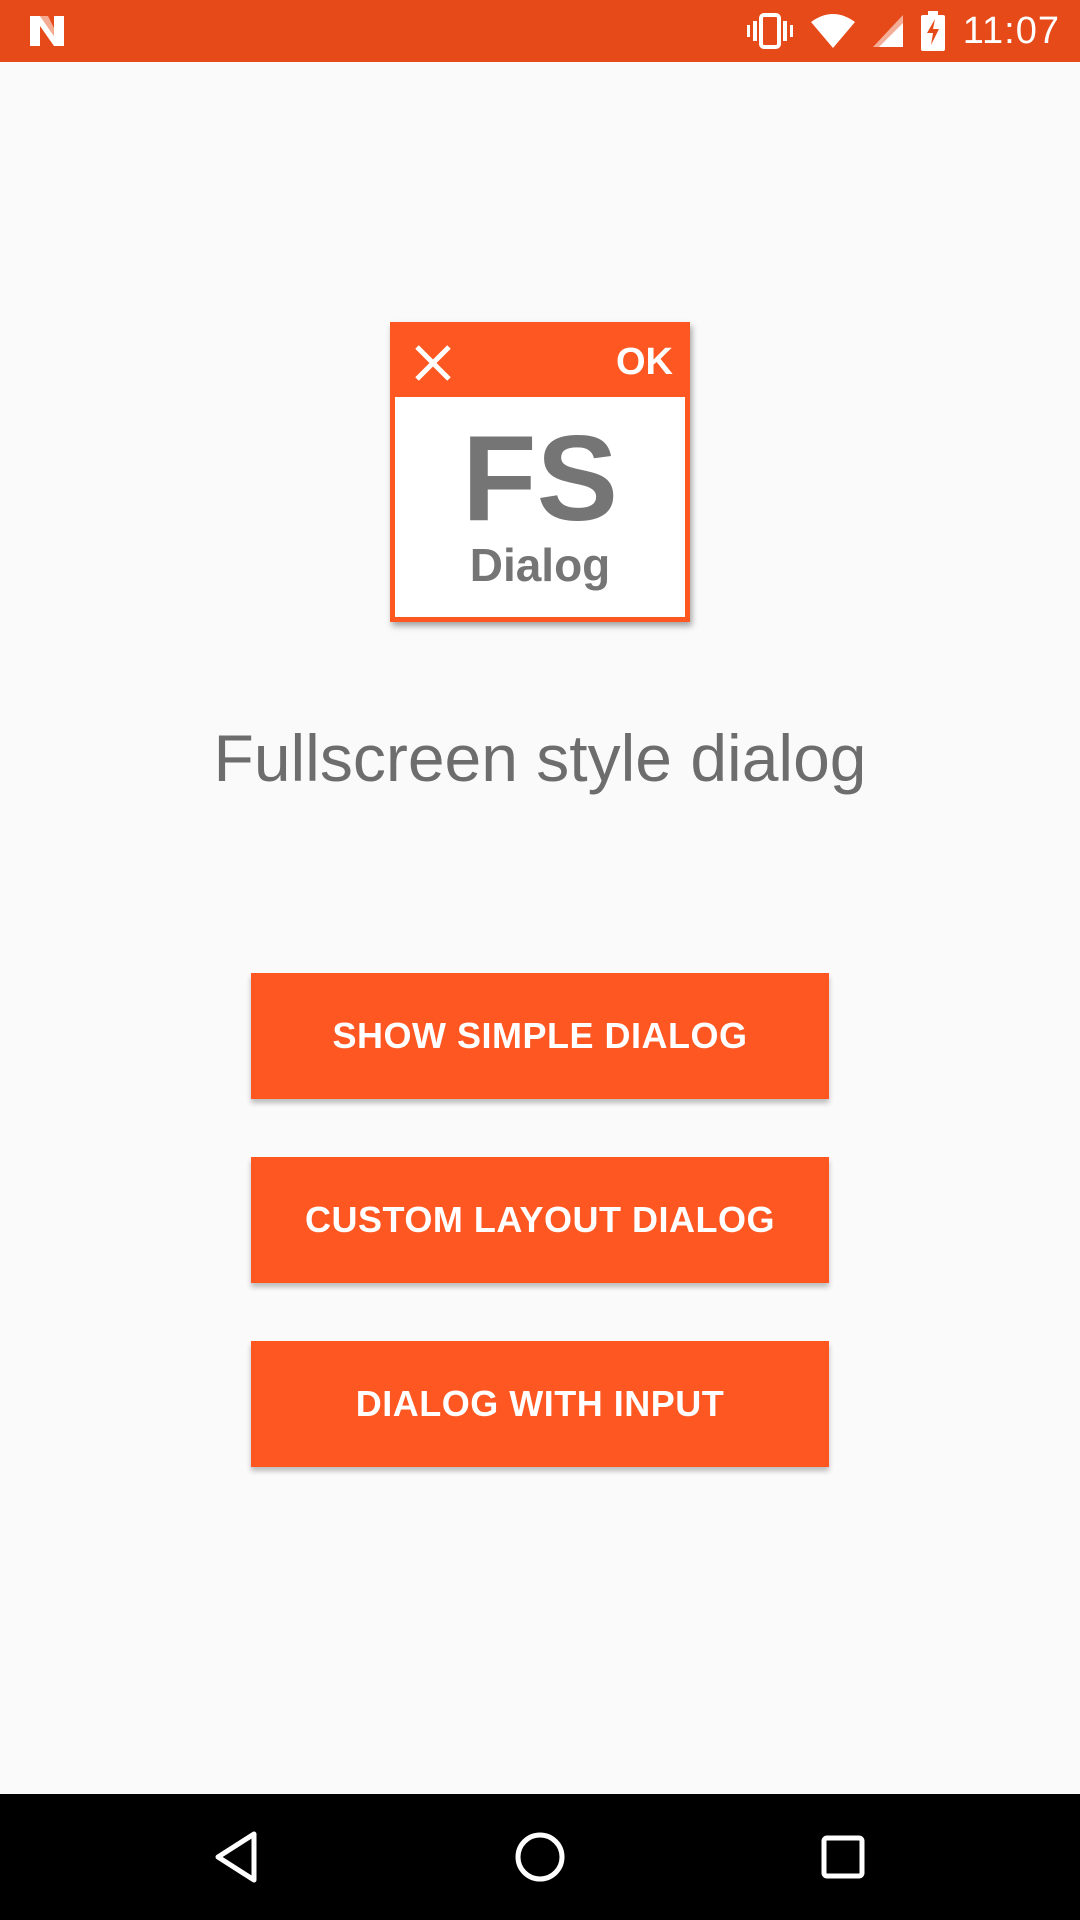  I want to click on battery-charging-icon, so click(932, 31).